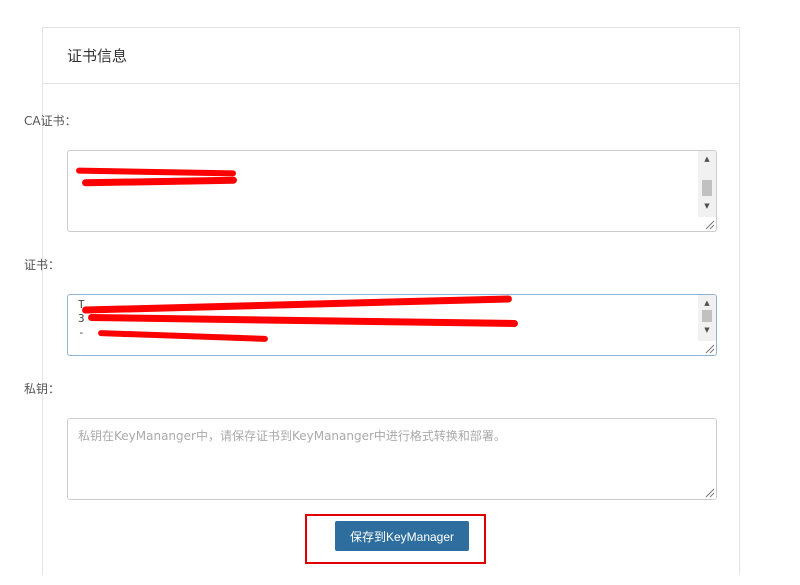  What do you see at coordinates (42, 389) in the screenshot?
I see `private-key-label: 私钥：` at bounding box center [42, 389].